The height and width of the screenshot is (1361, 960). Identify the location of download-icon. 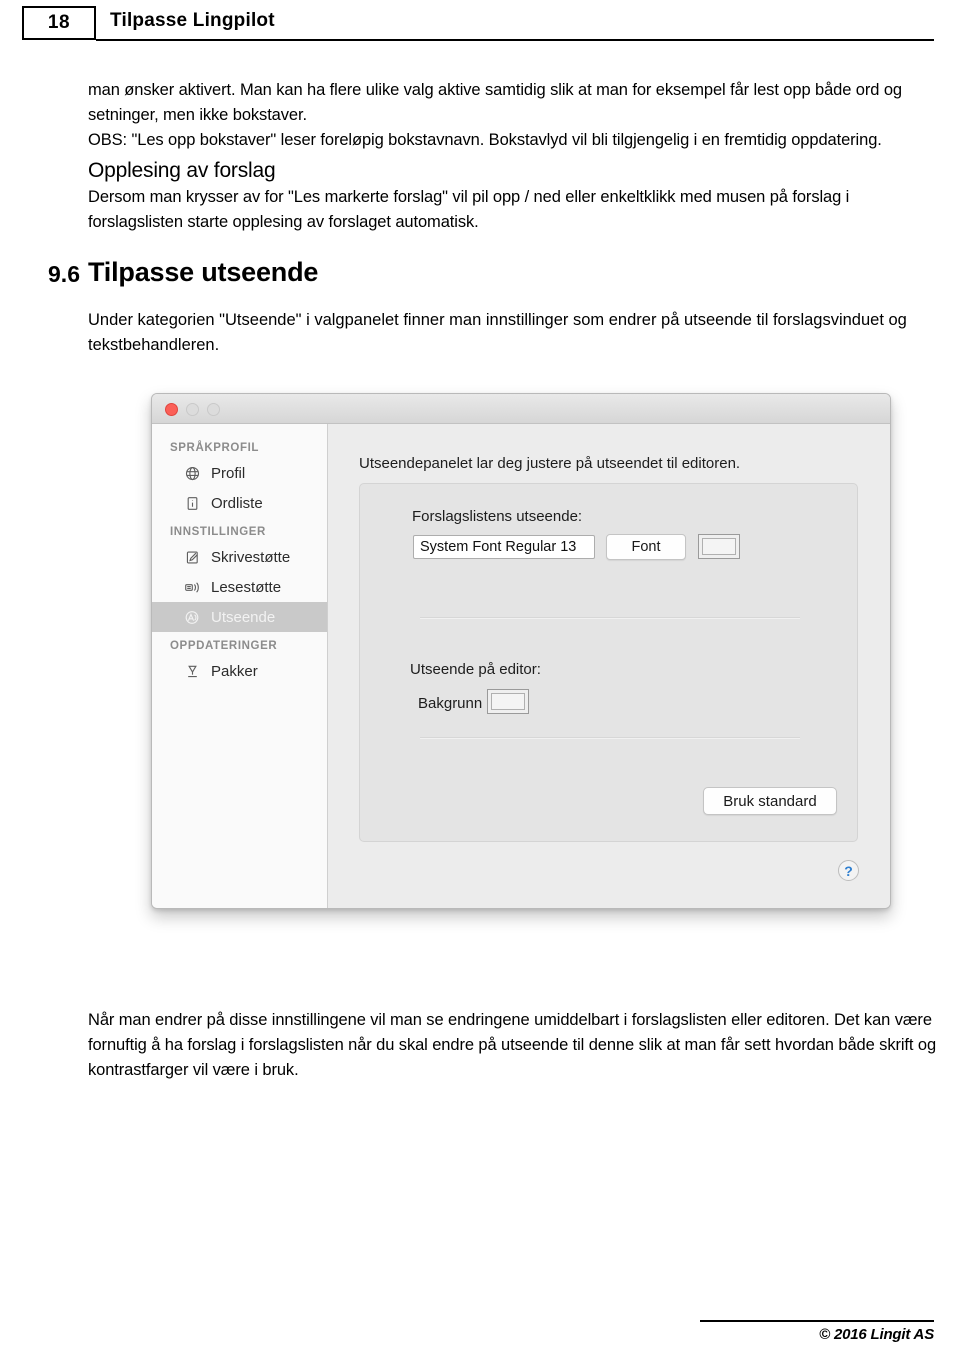
(192, 671).